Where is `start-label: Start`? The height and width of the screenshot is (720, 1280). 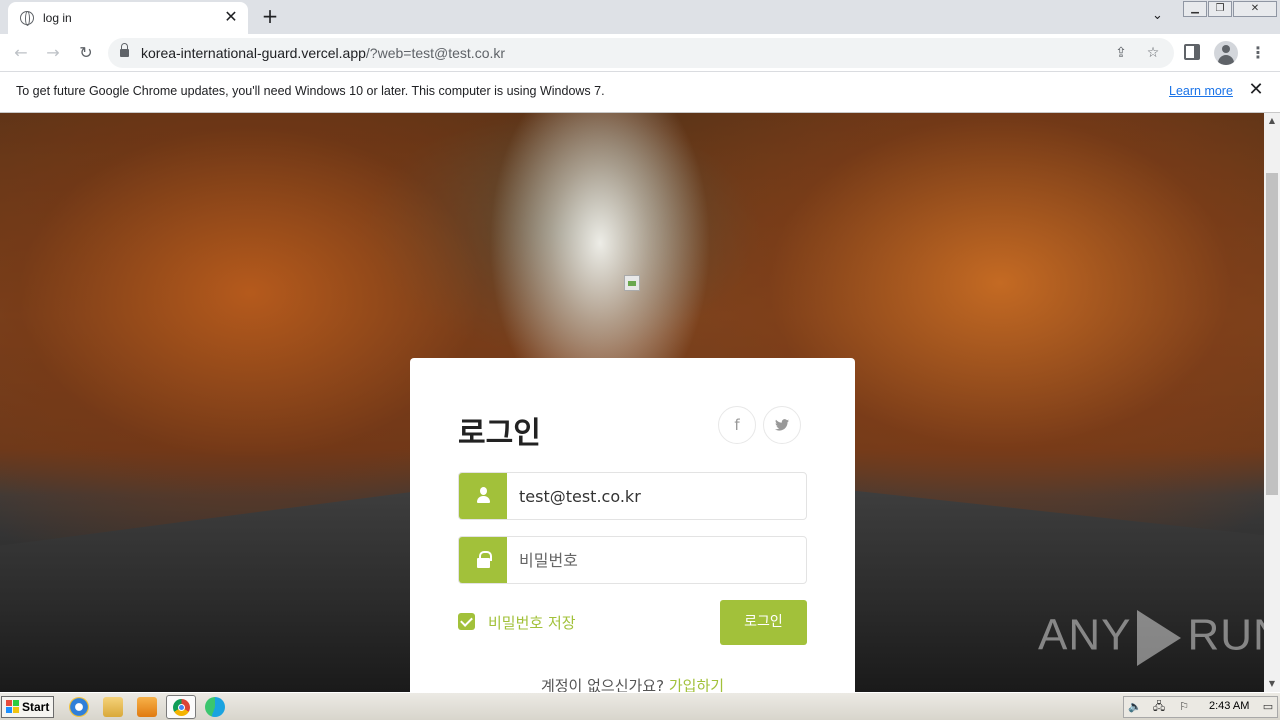 start-label: Start is located at coordinates (36, 707).